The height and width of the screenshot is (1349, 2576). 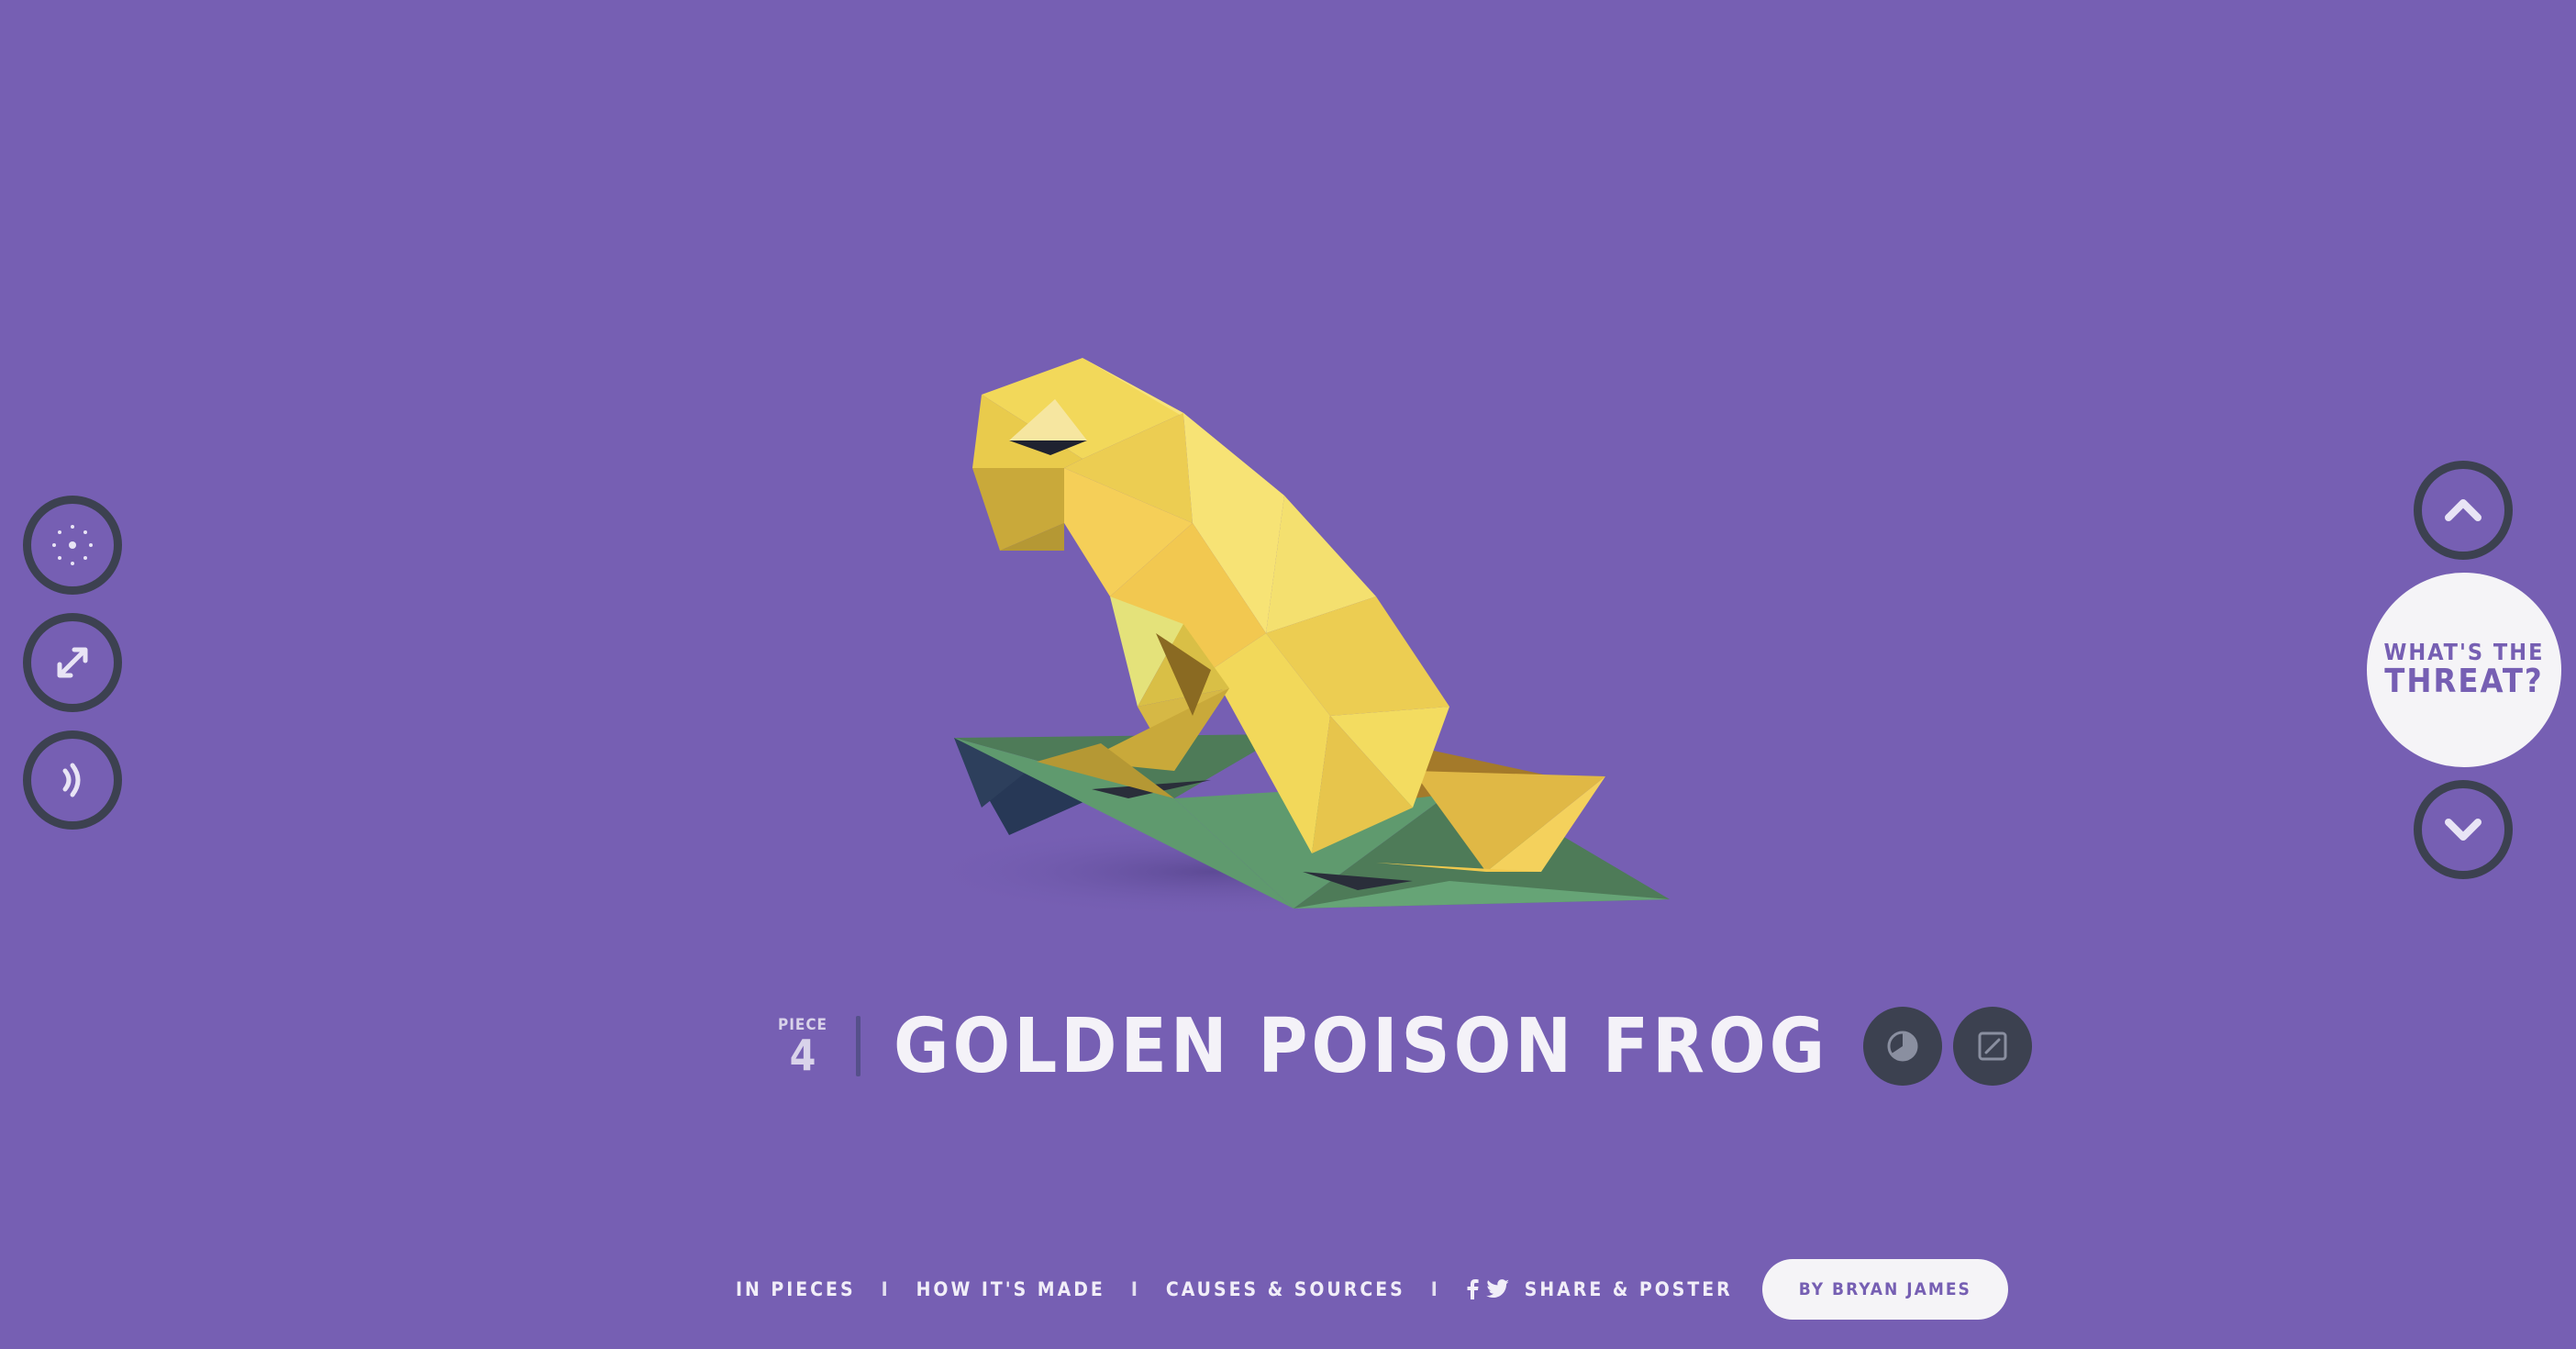 What do you see at coordinates (1293, 638) in the screenshot?
I see `golden-poison-frog-illustration` at bounding box center [1293, 638].